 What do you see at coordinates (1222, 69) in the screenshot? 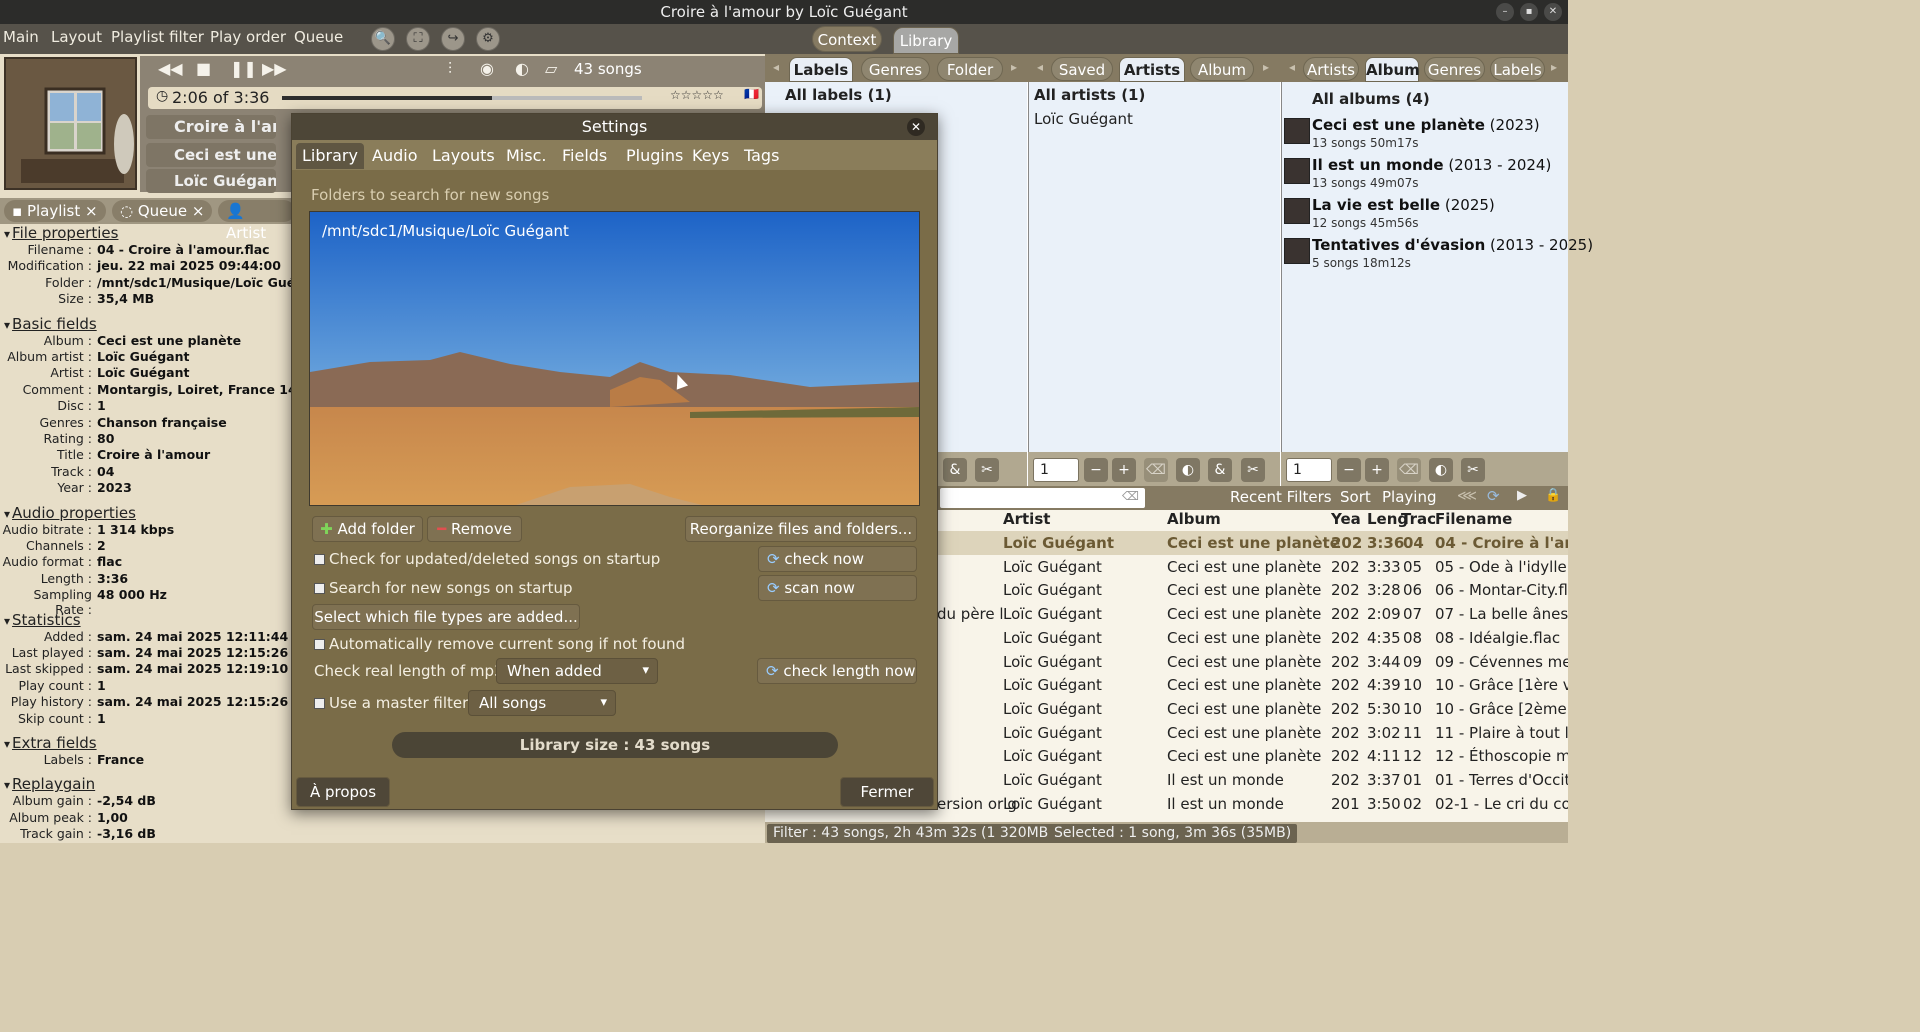
I see `tab-album: Album` at bounding box center [1222, 69].